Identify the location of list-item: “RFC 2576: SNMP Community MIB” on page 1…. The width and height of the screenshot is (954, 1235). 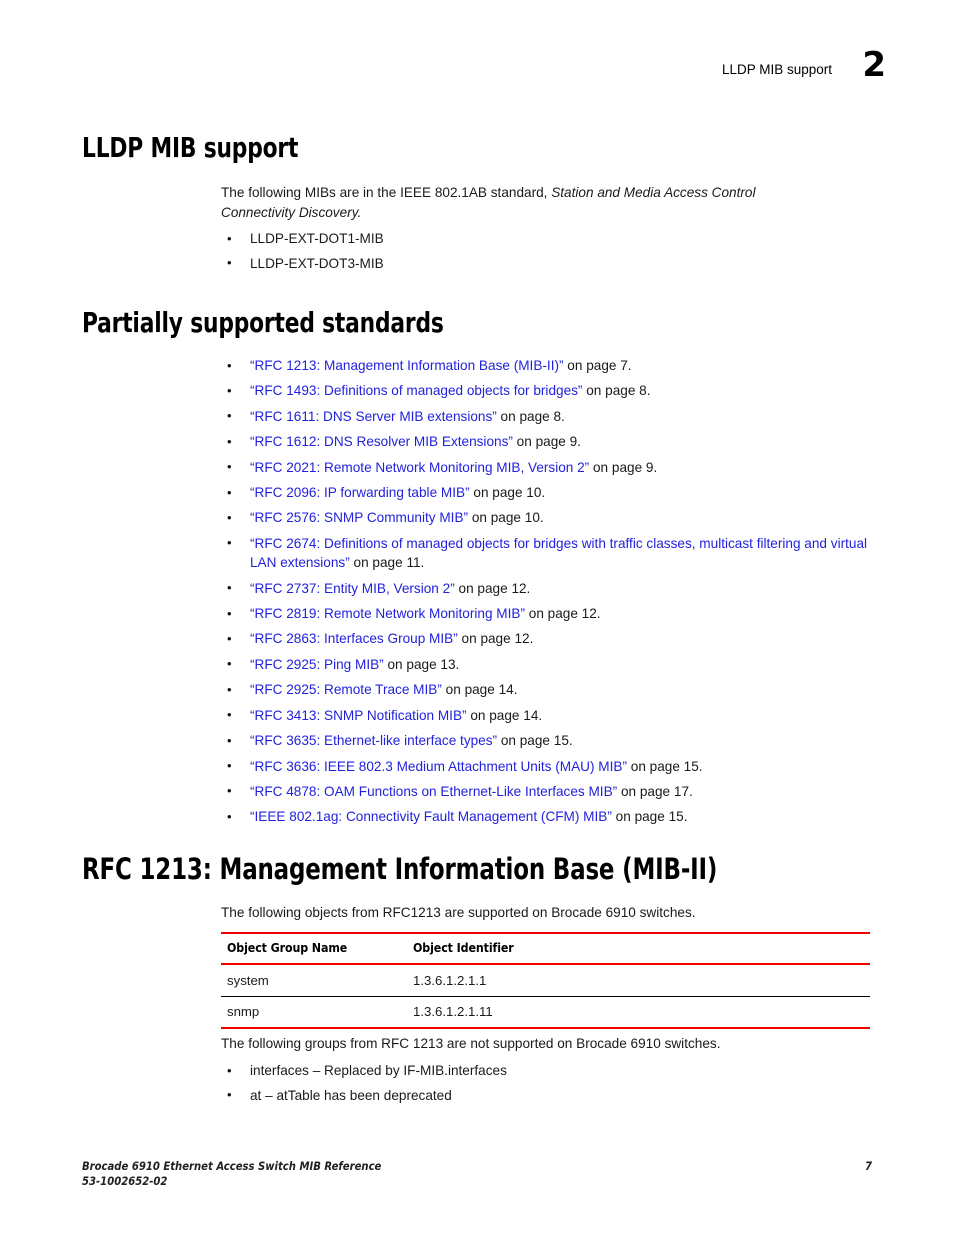
(551, 518).